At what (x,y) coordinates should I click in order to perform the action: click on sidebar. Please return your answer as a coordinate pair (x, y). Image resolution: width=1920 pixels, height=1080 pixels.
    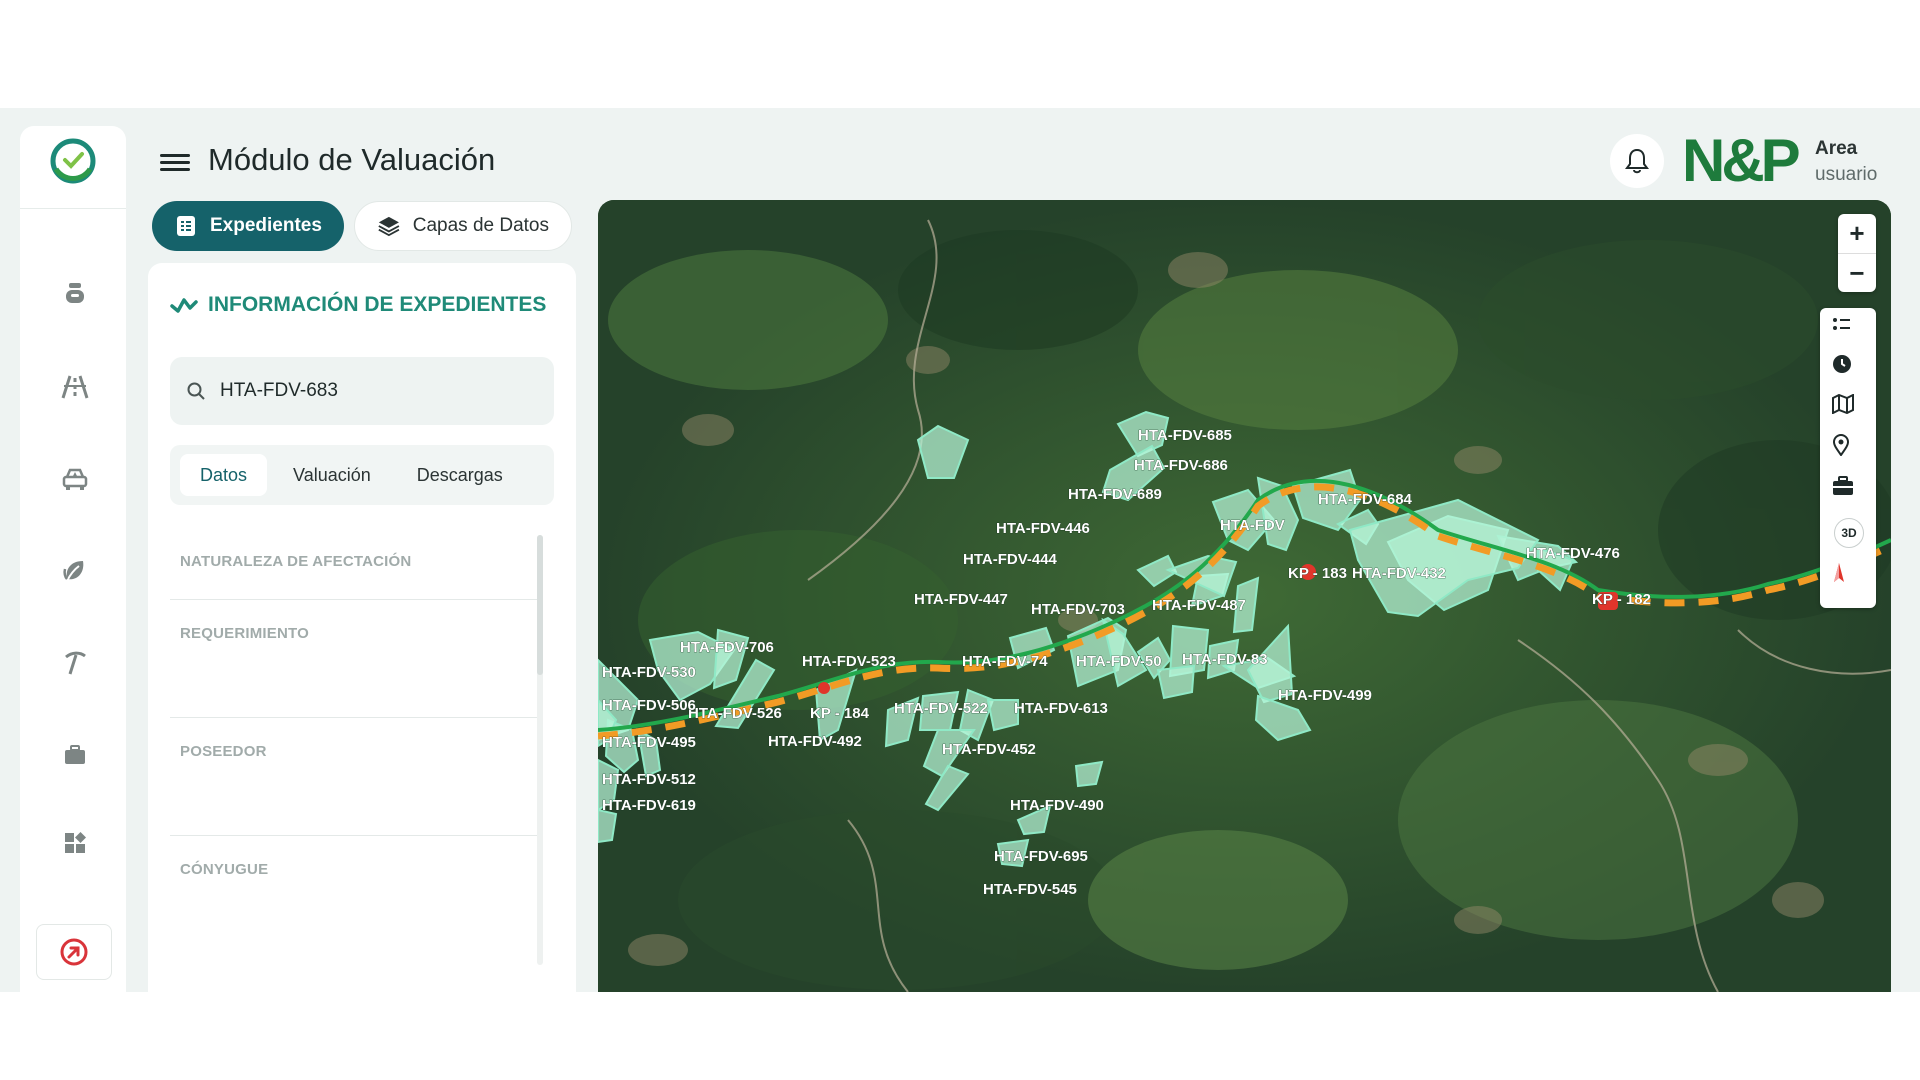
    Looking at the image, I should click on (73, 559).